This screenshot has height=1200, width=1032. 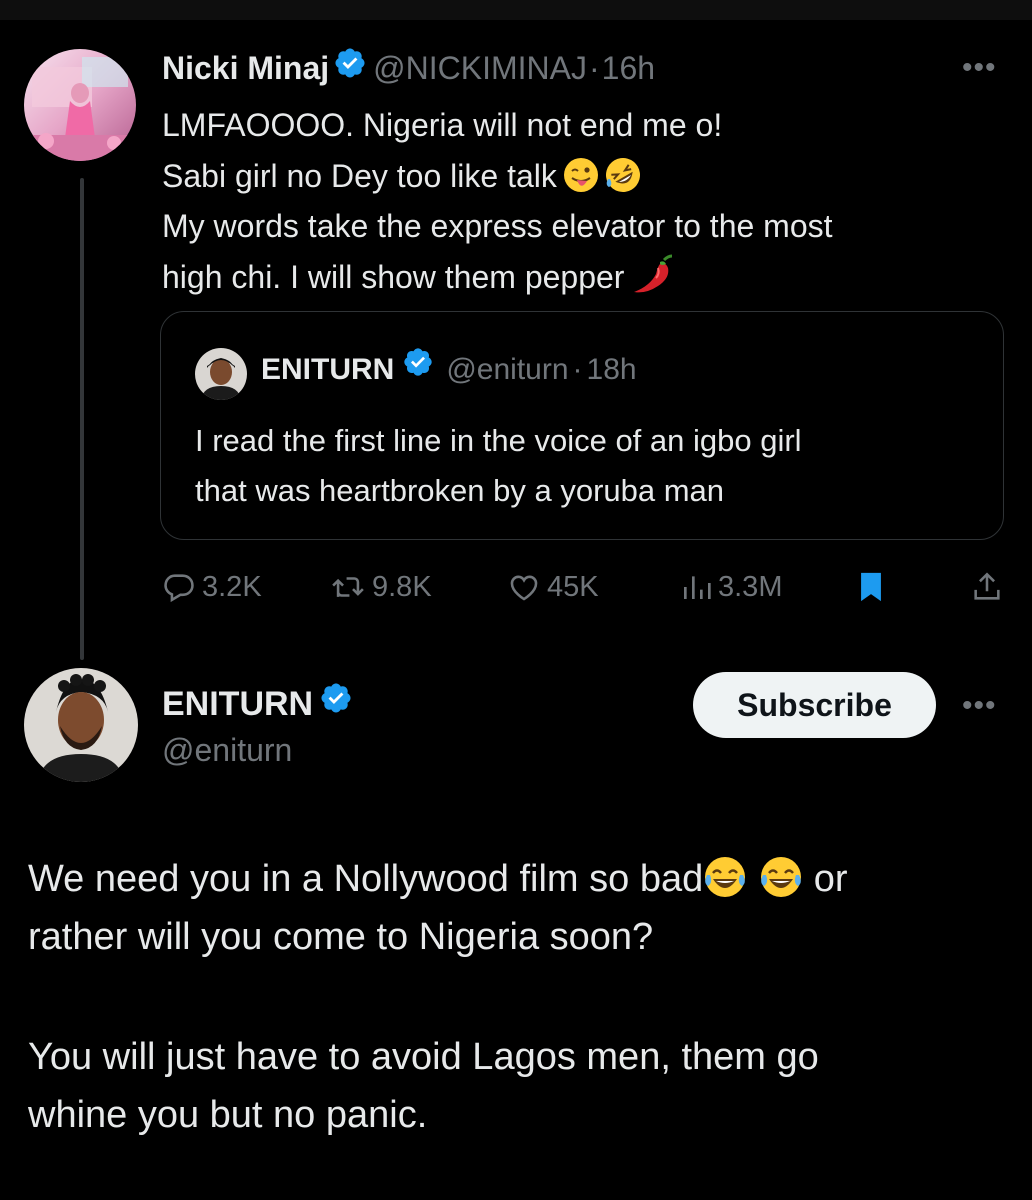 I want to click on tweet-text-segment: whine you but no panic., so click(x=228, y=1115).